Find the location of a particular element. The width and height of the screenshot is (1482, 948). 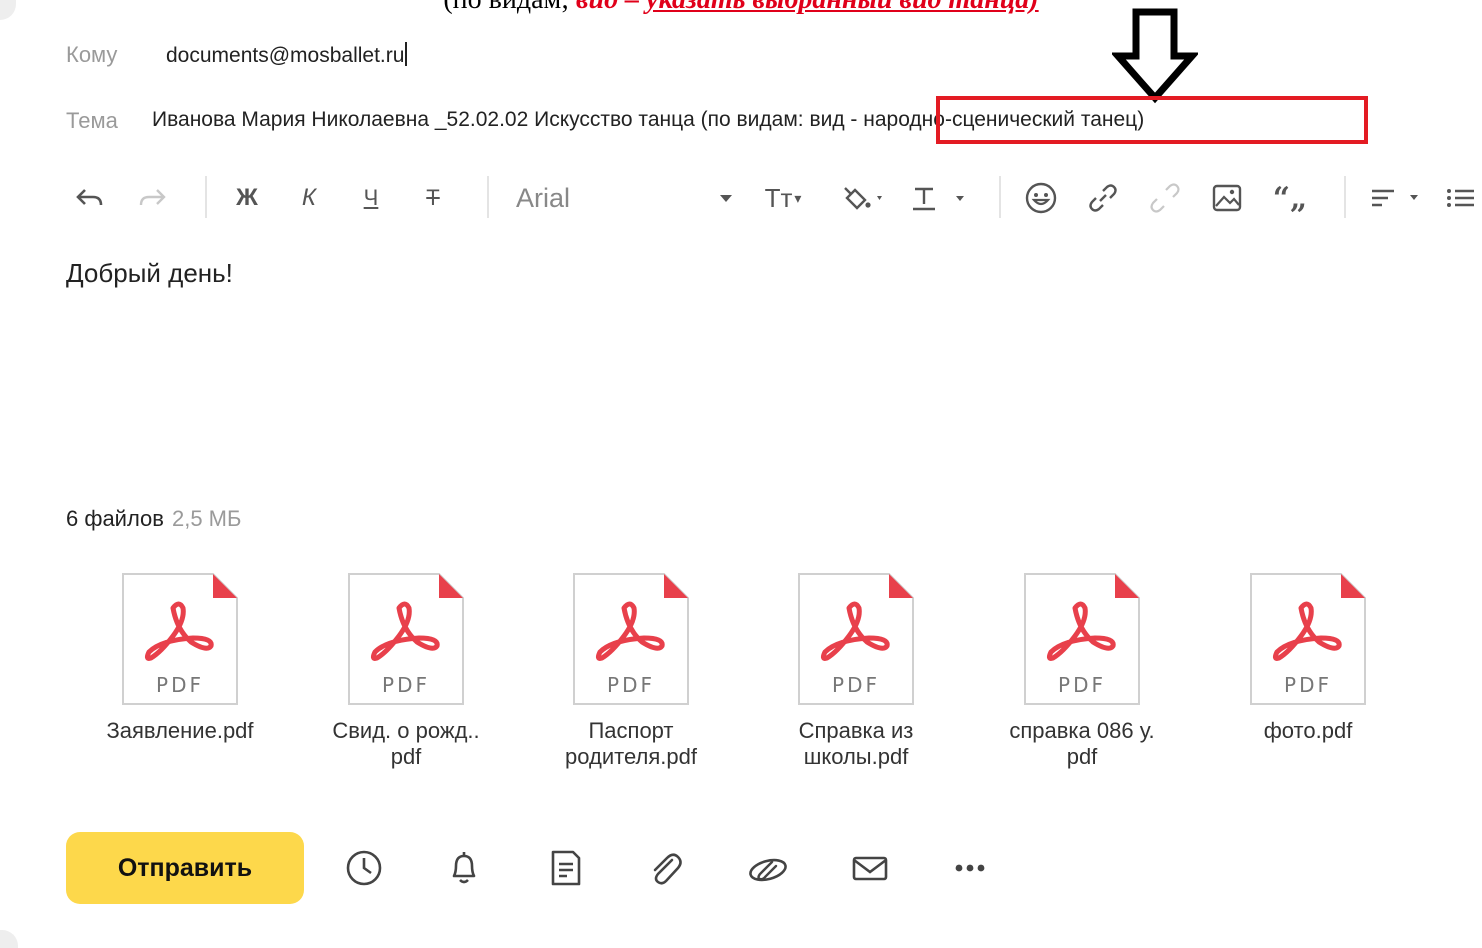

align-left-icon is located at coordinates (1395, 198).